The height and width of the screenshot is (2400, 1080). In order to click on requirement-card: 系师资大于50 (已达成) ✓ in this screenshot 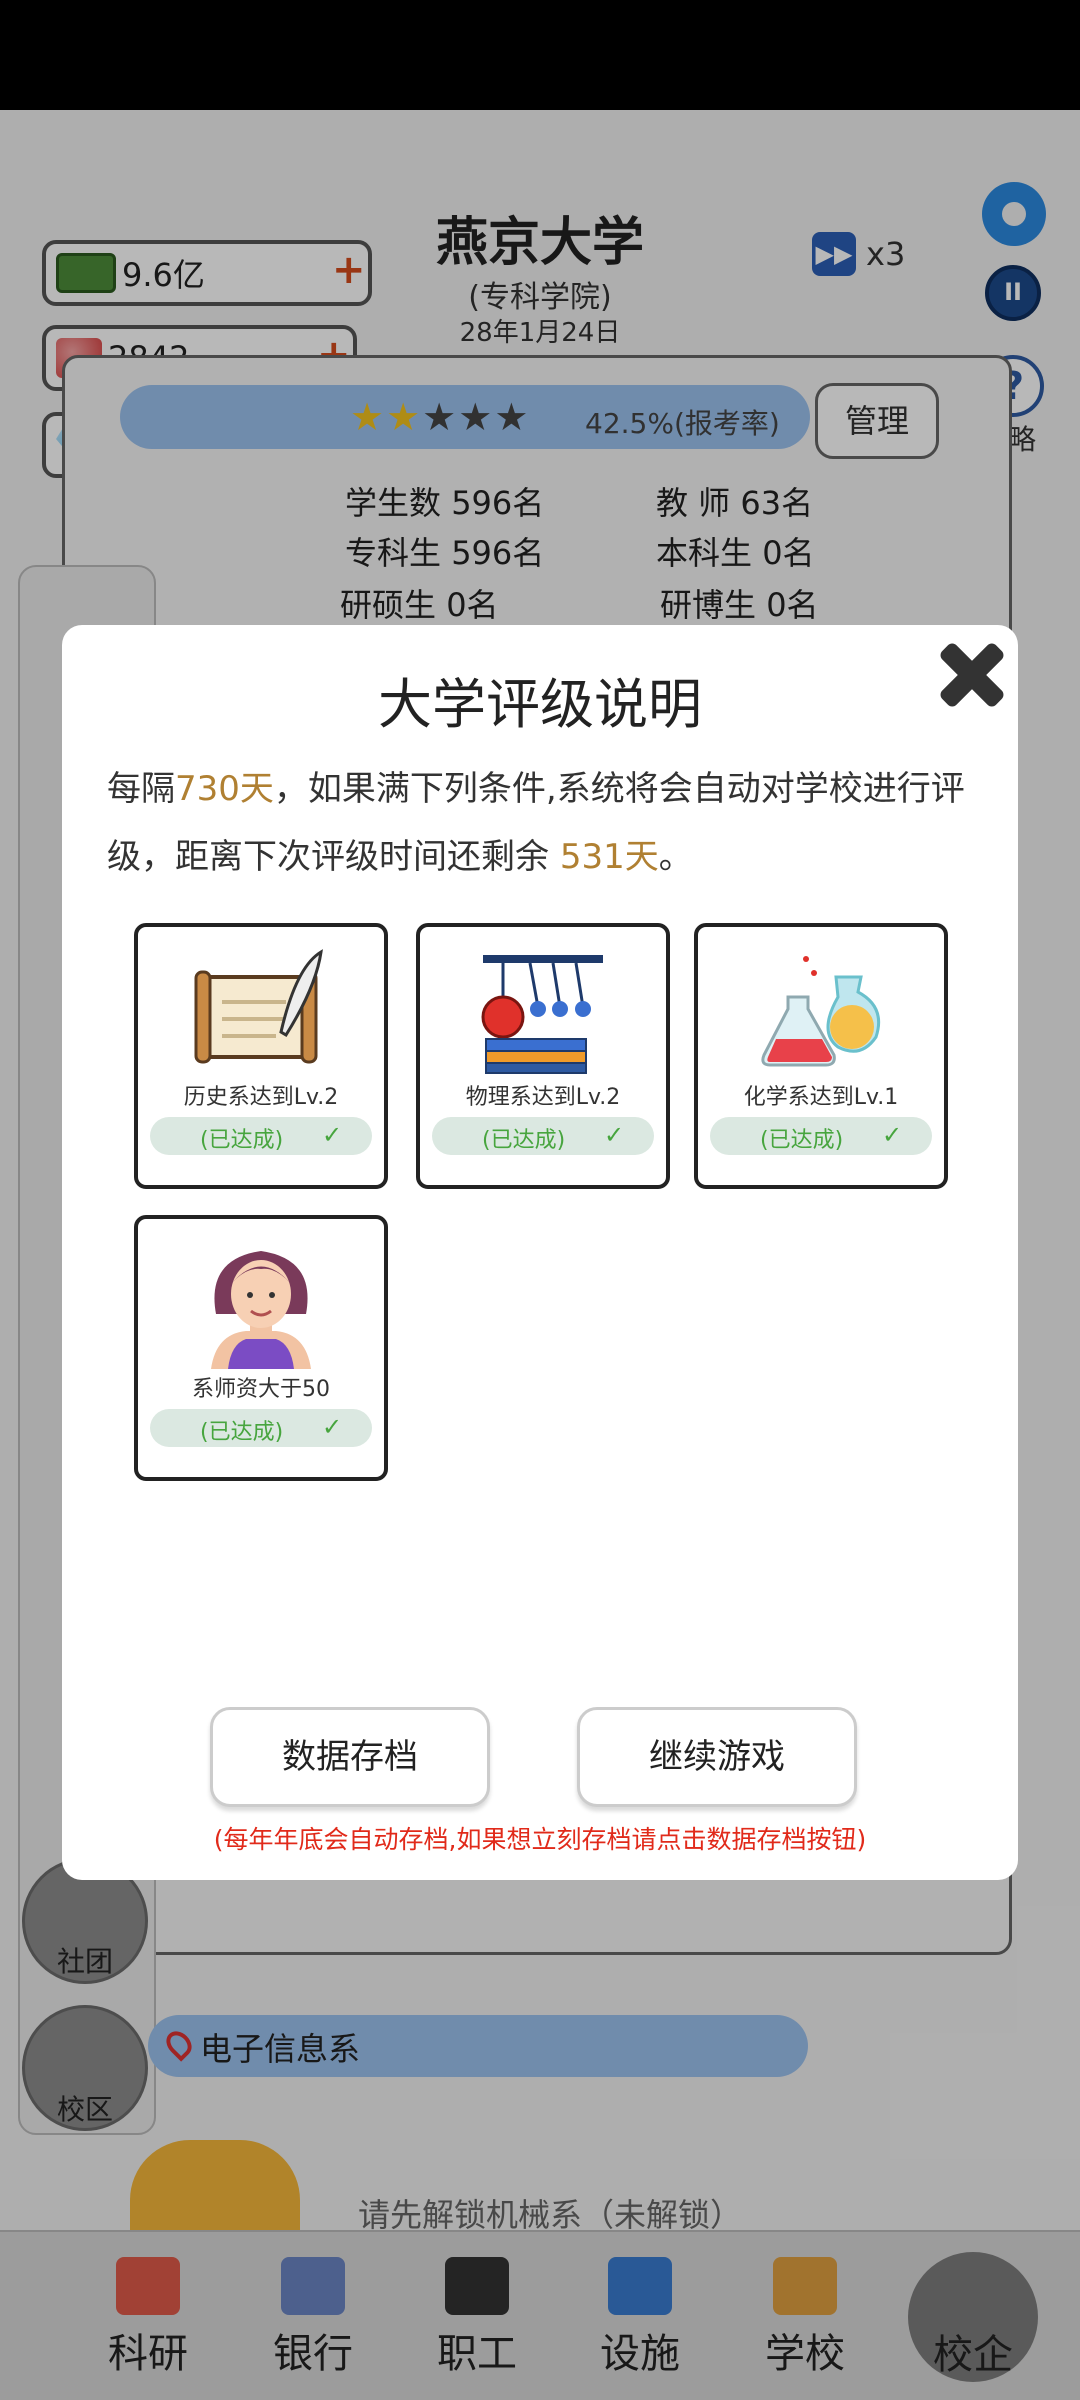, I will do `click(261, 1348)`.